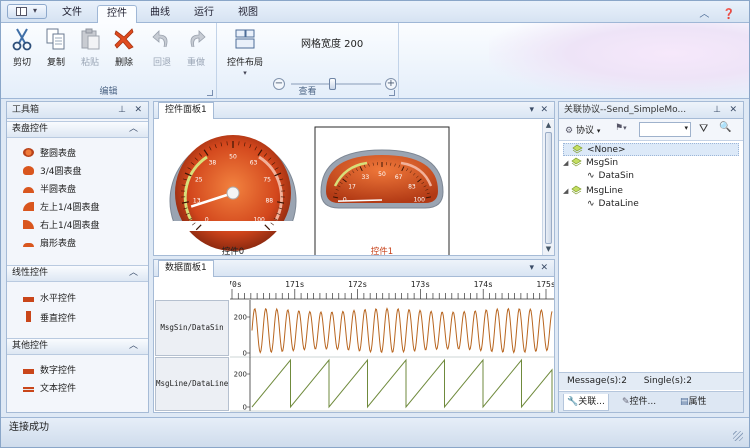 This screenshot has height=448, width=750. What do you see at coordinates (30, 273) in the screenshot?
I see `section-title: 线性控件` at bounding box center [30, 273].